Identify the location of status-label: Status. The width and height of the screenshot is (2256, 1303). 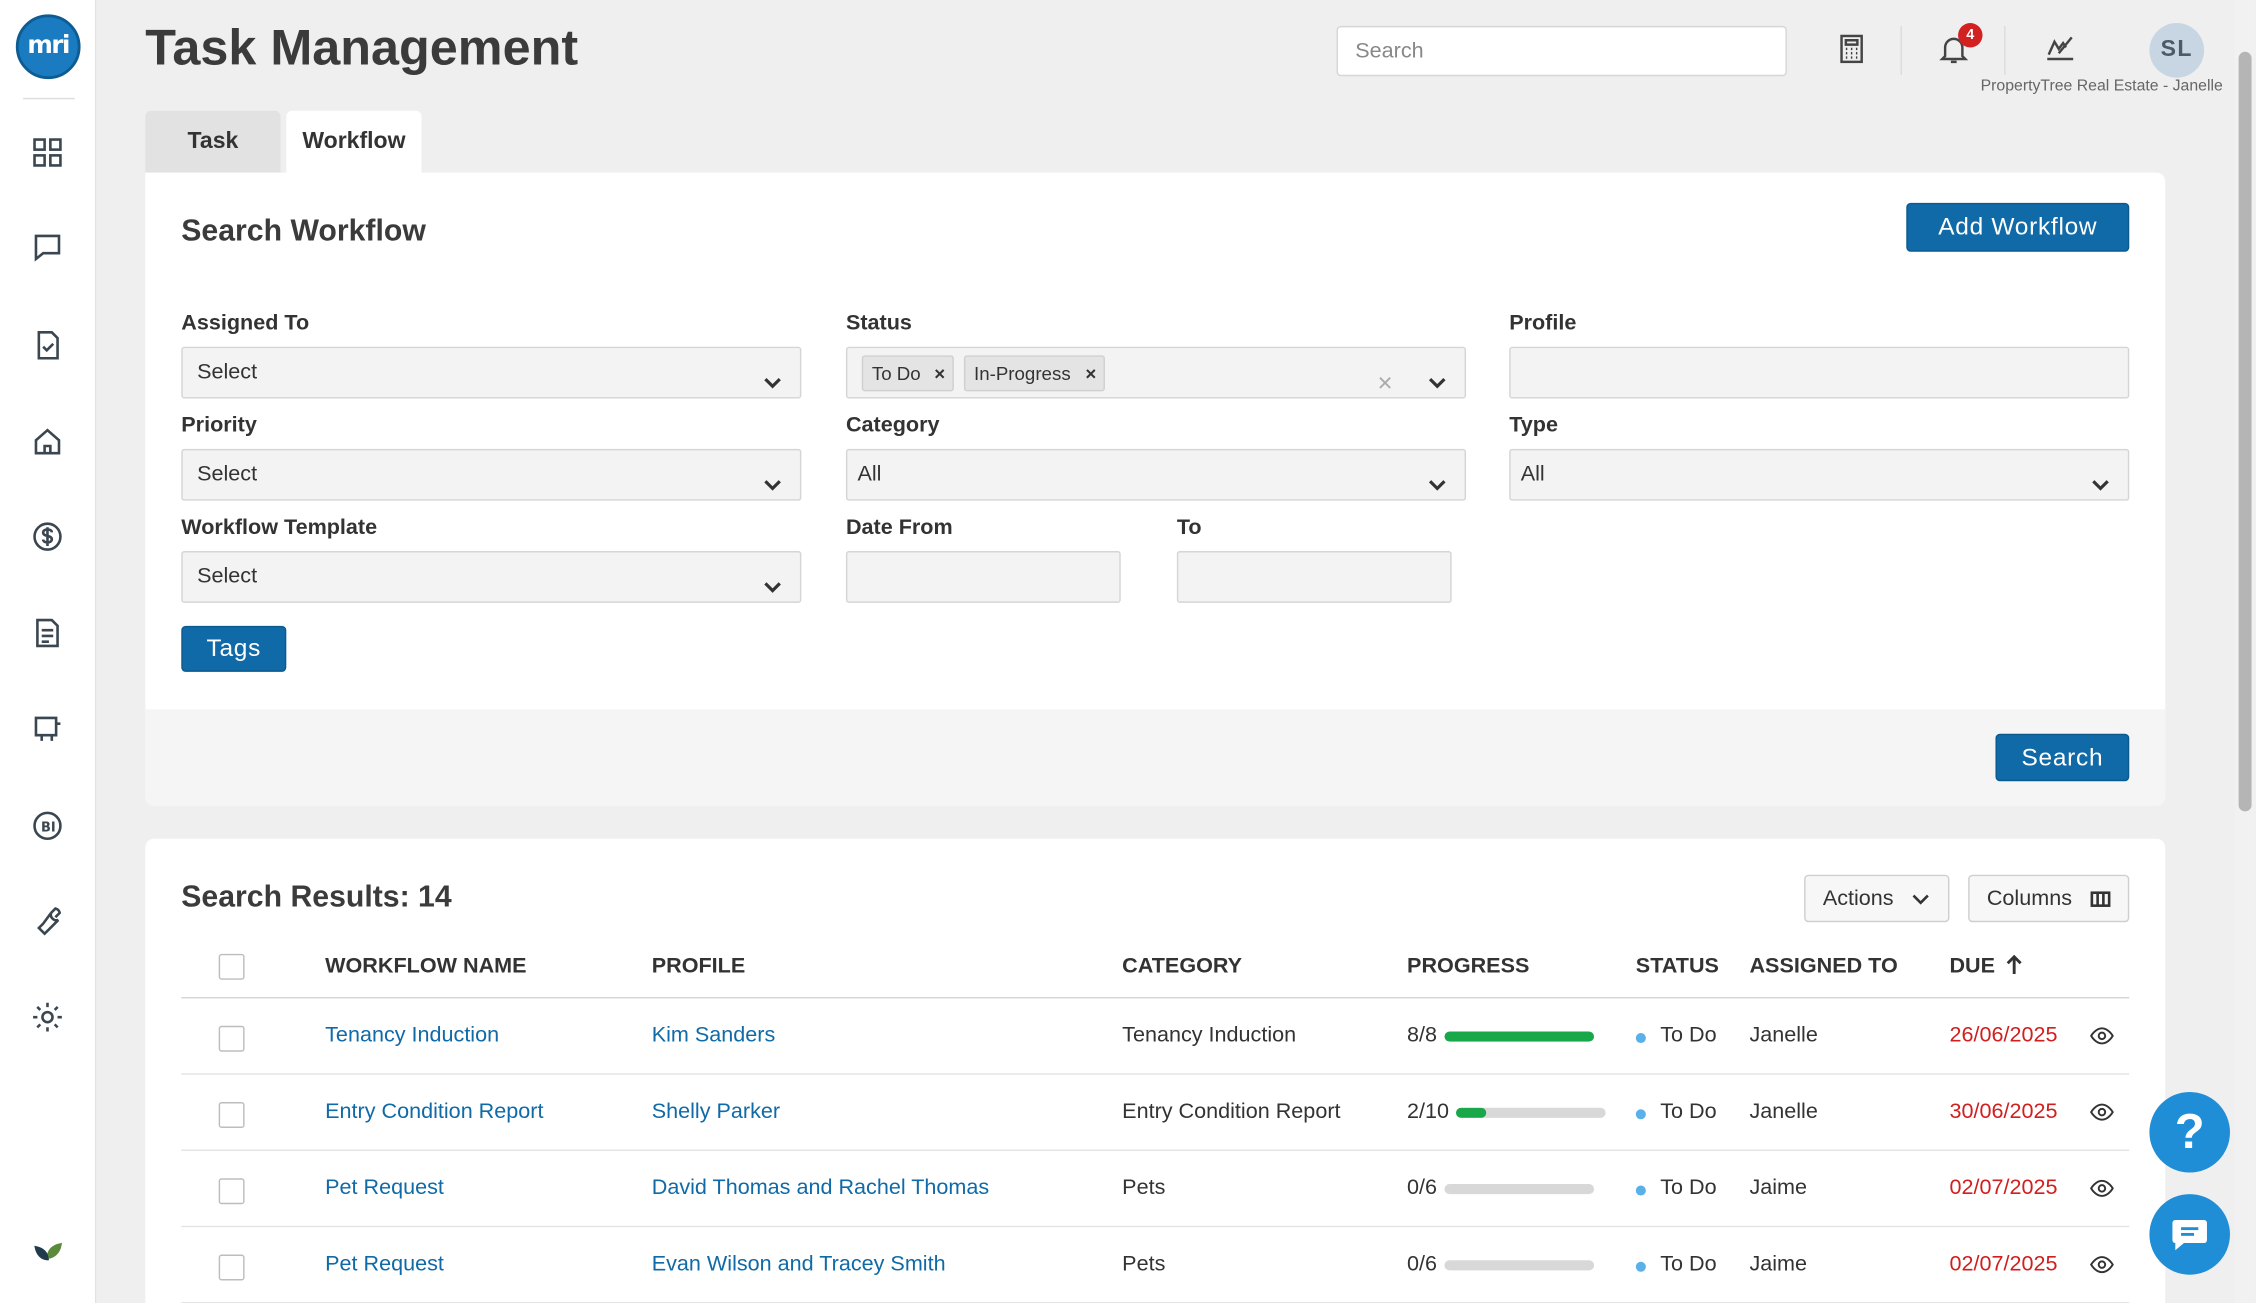
(878, 323).